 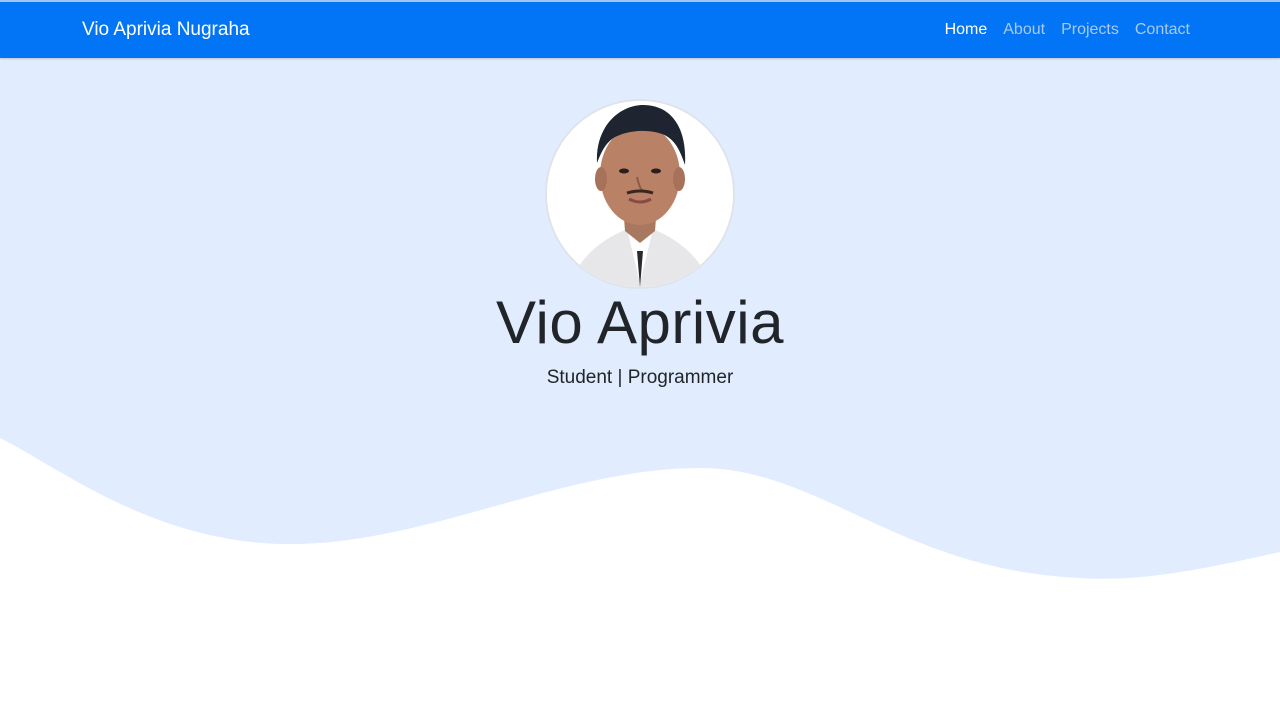 I want to click on profile-photo-icon, so click(x=640, y=194).